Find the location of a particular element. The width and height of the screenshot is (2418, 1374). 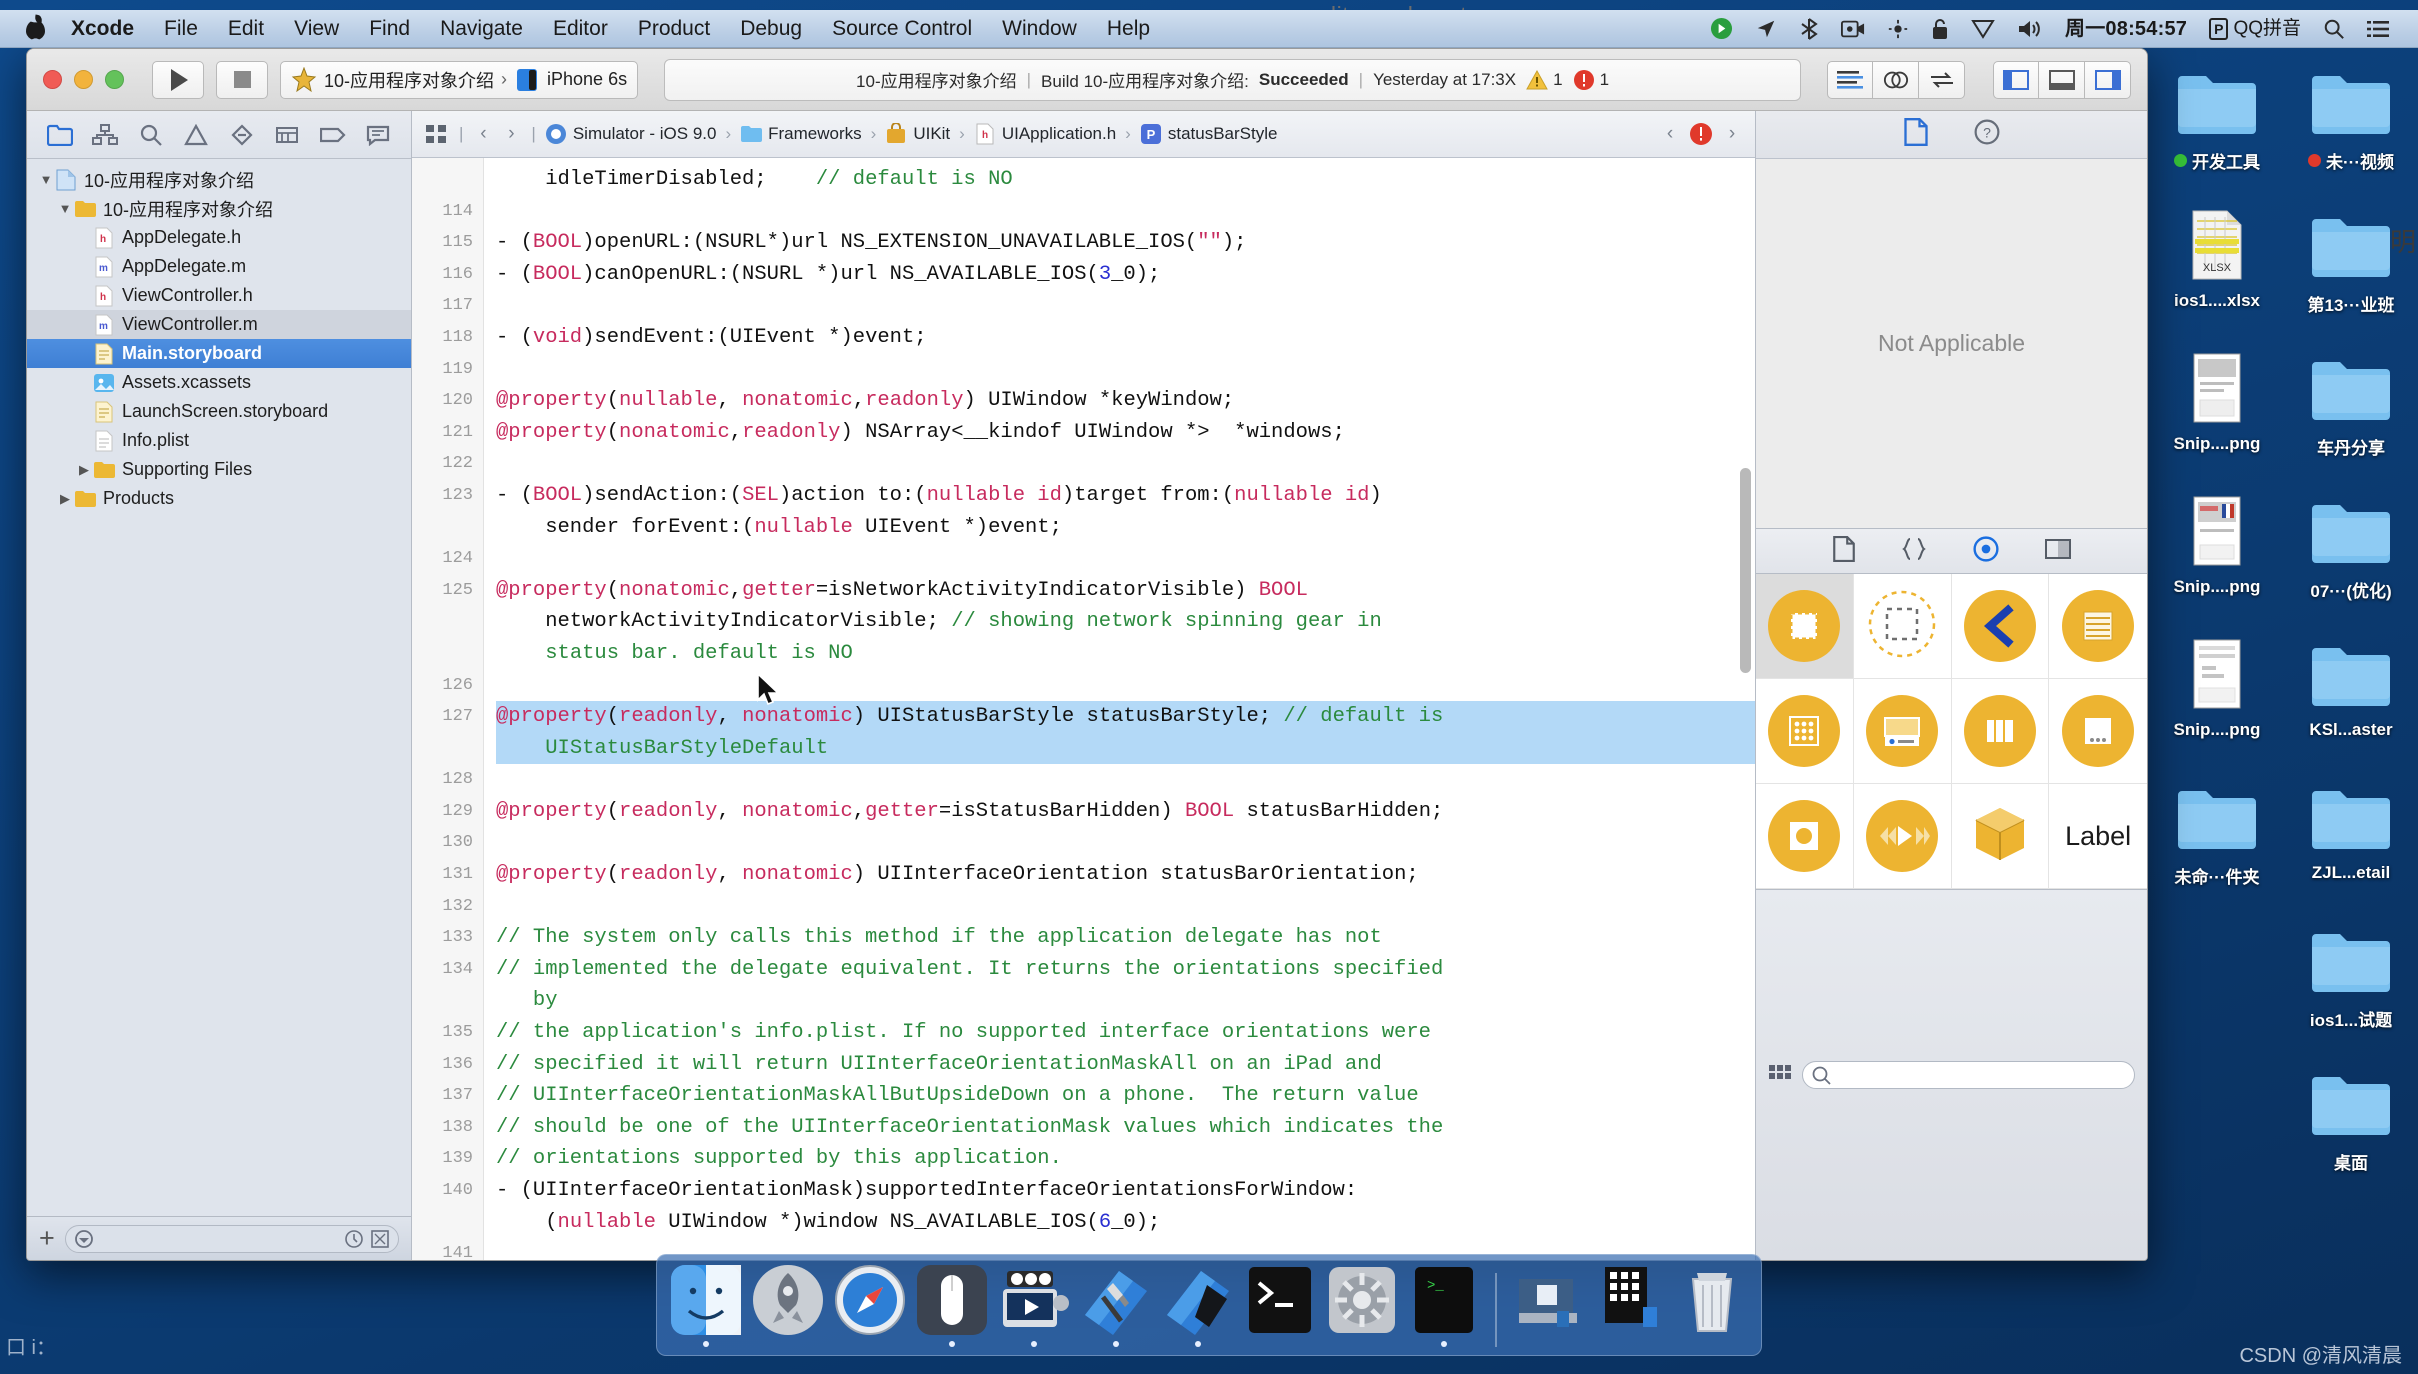

standard-editor-icon is located at coordinates (1850, 79).